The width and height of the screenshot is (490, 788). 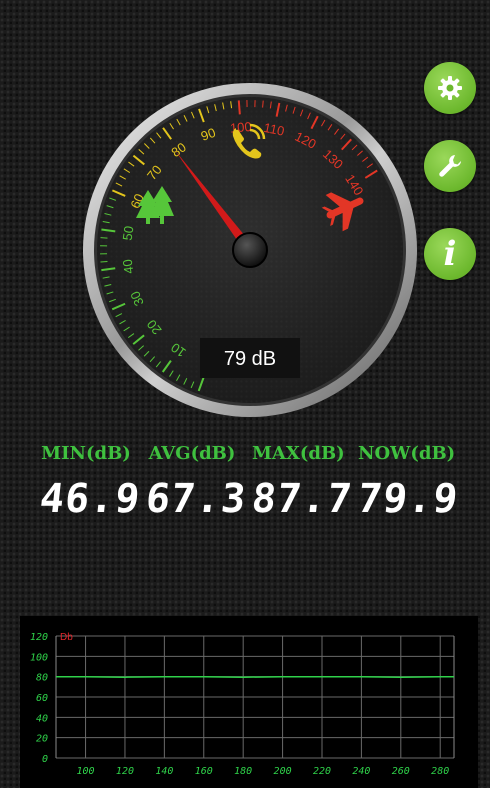 What do you see at coordinates (125, 771) in the screenshot?
I see `x-tick-label: 120` at bounding box center [125, 771].